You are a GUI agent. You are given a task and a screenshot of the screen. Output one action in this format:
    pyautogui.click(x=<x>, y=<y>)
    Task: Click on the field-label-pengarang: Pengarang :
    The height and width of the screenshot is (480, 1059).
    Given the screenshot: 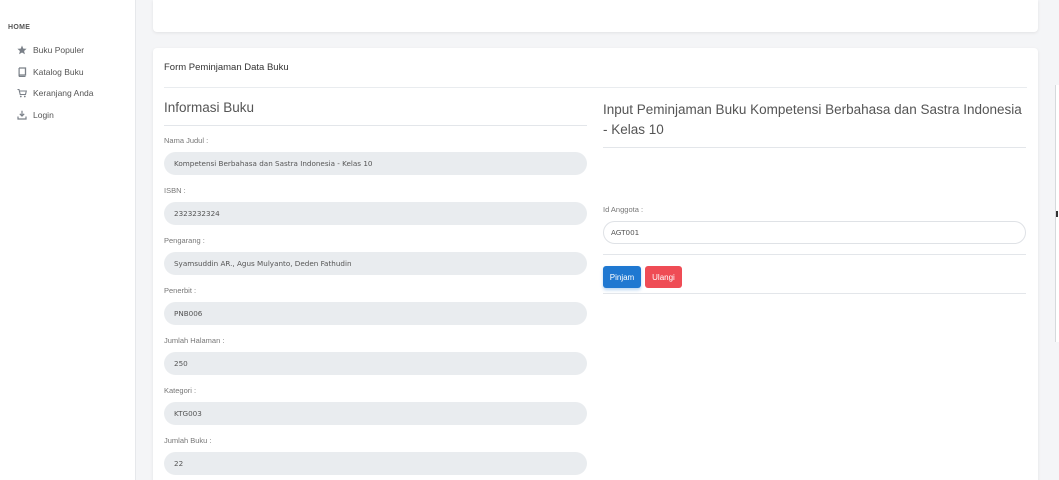 What is the action you would take?
    pyautogui.click(x=184, y=240)
    